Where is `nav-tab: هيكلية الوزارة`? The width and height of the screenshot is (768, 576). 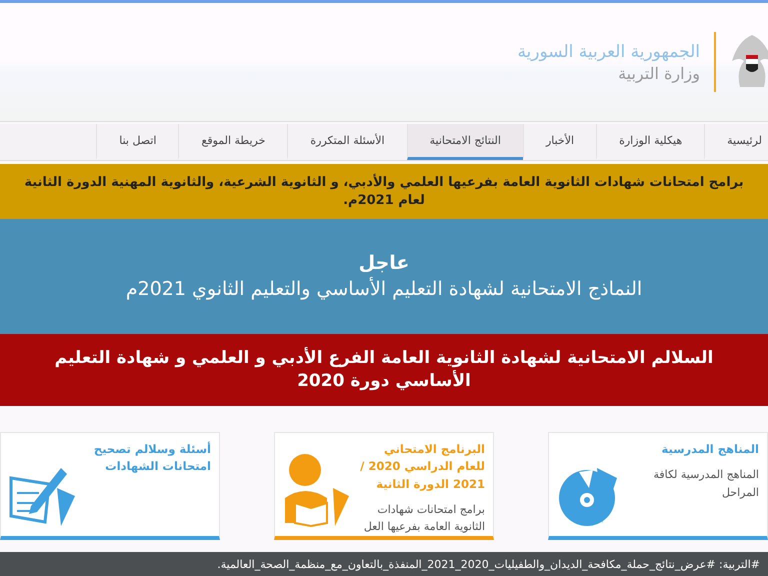 nav-tab: هيكلية الوزارة is located at coordinates (650, 142).